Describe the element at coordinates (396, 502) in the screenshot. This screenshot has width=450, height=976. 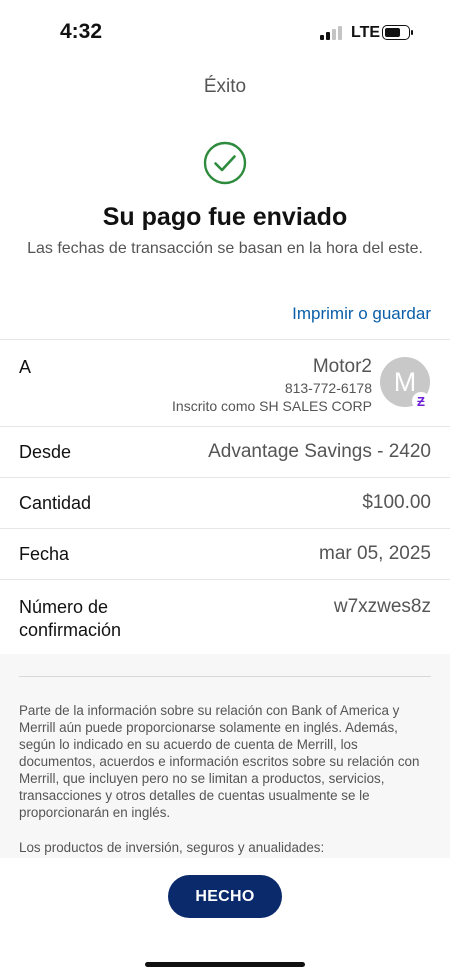
I see `amount-value: $100.00` at that location.